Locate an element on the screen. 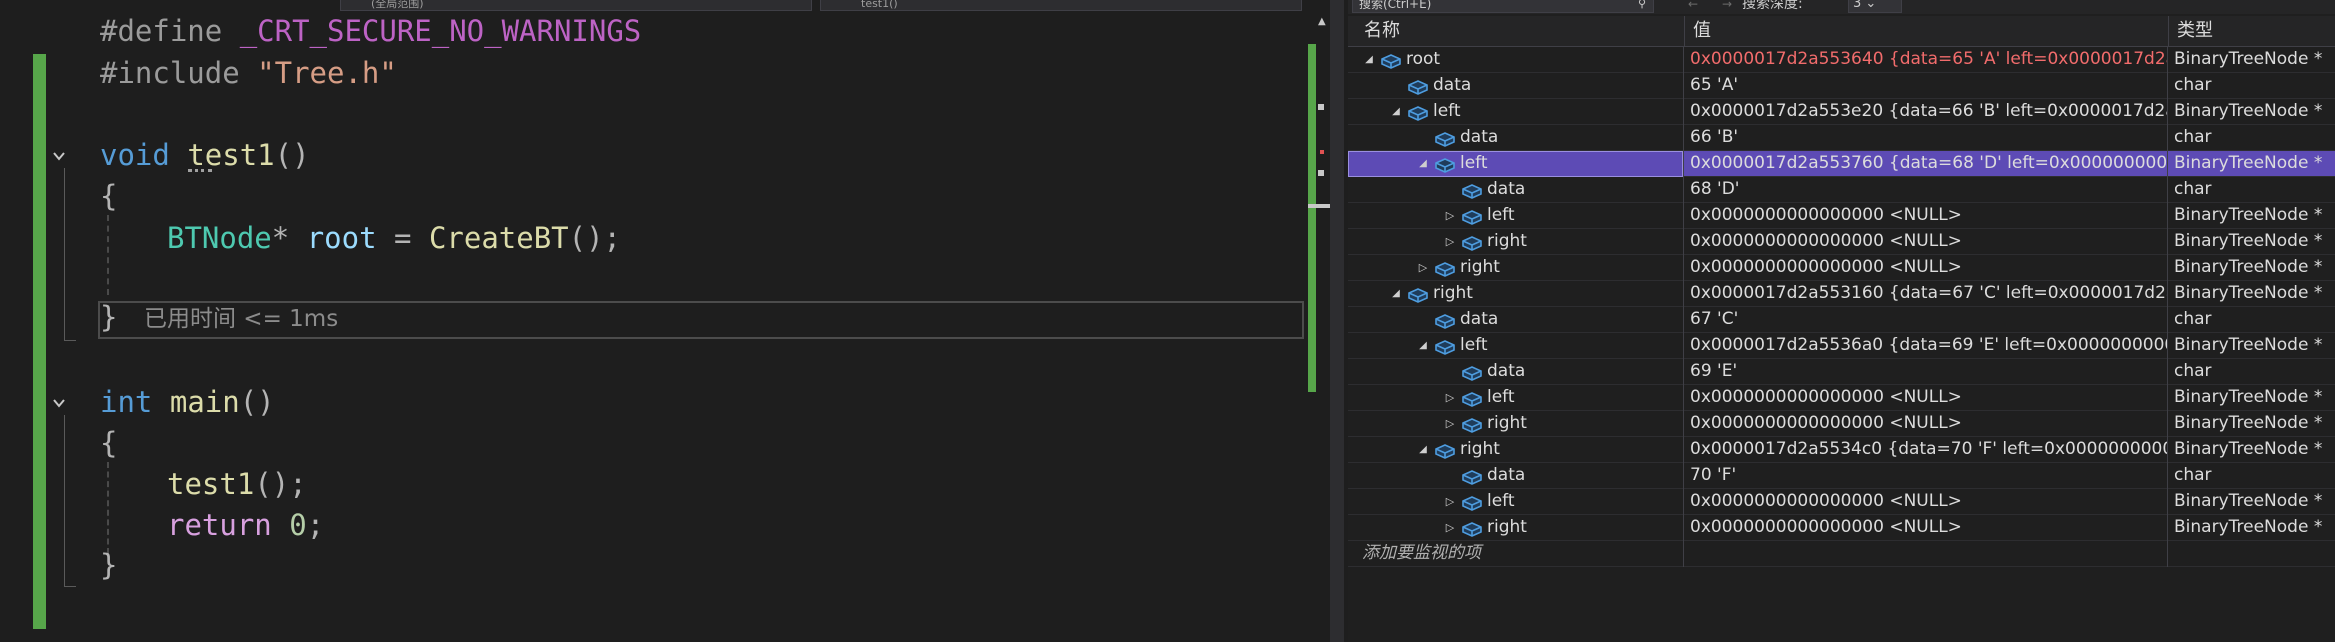 This screenshot has height=642, width=2335. watch-value-cell: 66 'B' is located at coordinates (1926, 138).